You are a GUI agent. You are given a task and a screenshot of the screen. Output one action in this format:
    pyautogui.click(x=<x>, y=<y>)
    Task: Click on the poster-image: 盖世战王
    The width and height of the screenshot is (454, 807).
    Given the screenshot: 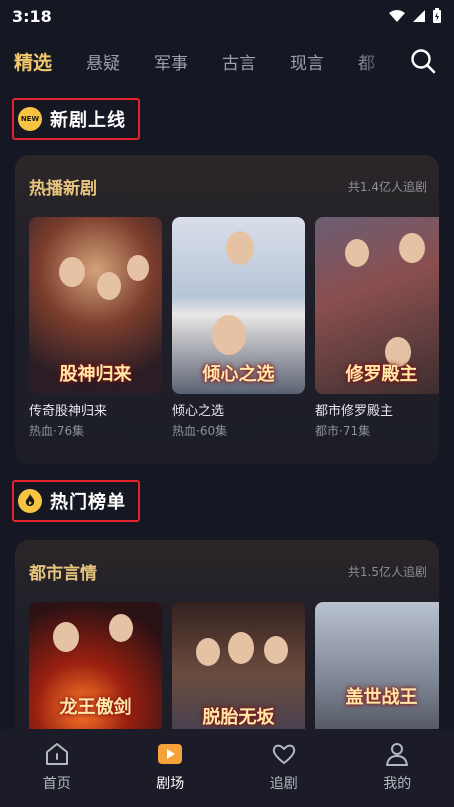 What is the action you would take?
    pyautogui.click(x=377, y=671)
    